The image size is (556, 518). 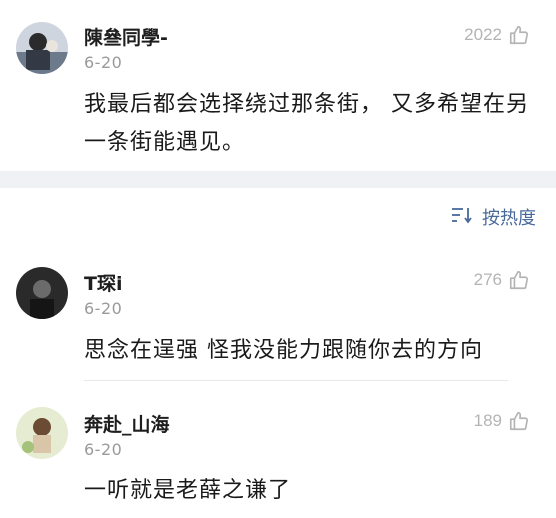 What do you see at coordinates (306, 123) in the screenshot?
I see `comment-text: 我最后都会选择绕过那条街， 又多希望在另一条街能遇见。` at bounding box center [306, 123].